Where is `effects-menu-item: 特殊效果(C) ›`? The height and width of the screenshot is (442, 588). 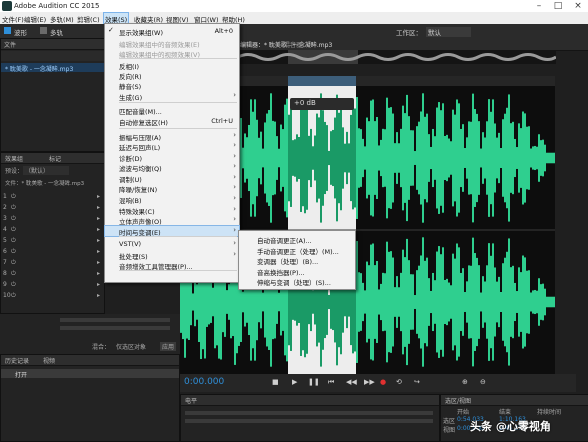 effects-menu-item: 特殊效果(C) › is located at coordinates (172, 210).